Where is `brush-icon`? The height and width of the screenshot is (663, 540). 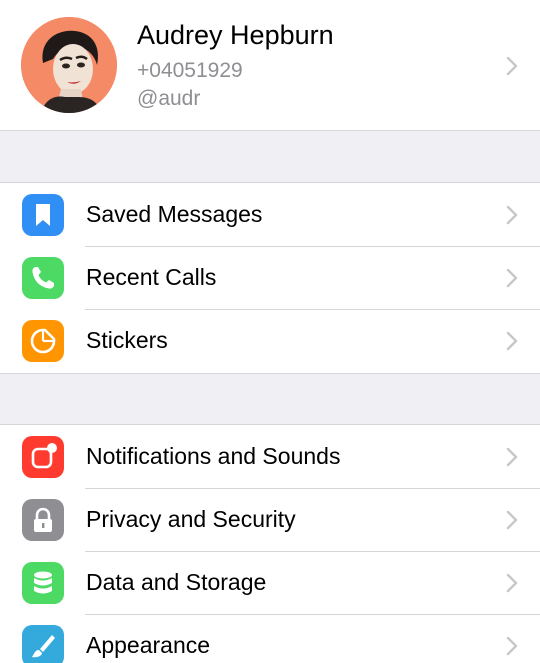
brush-icon is located at coordinates (43, 644).